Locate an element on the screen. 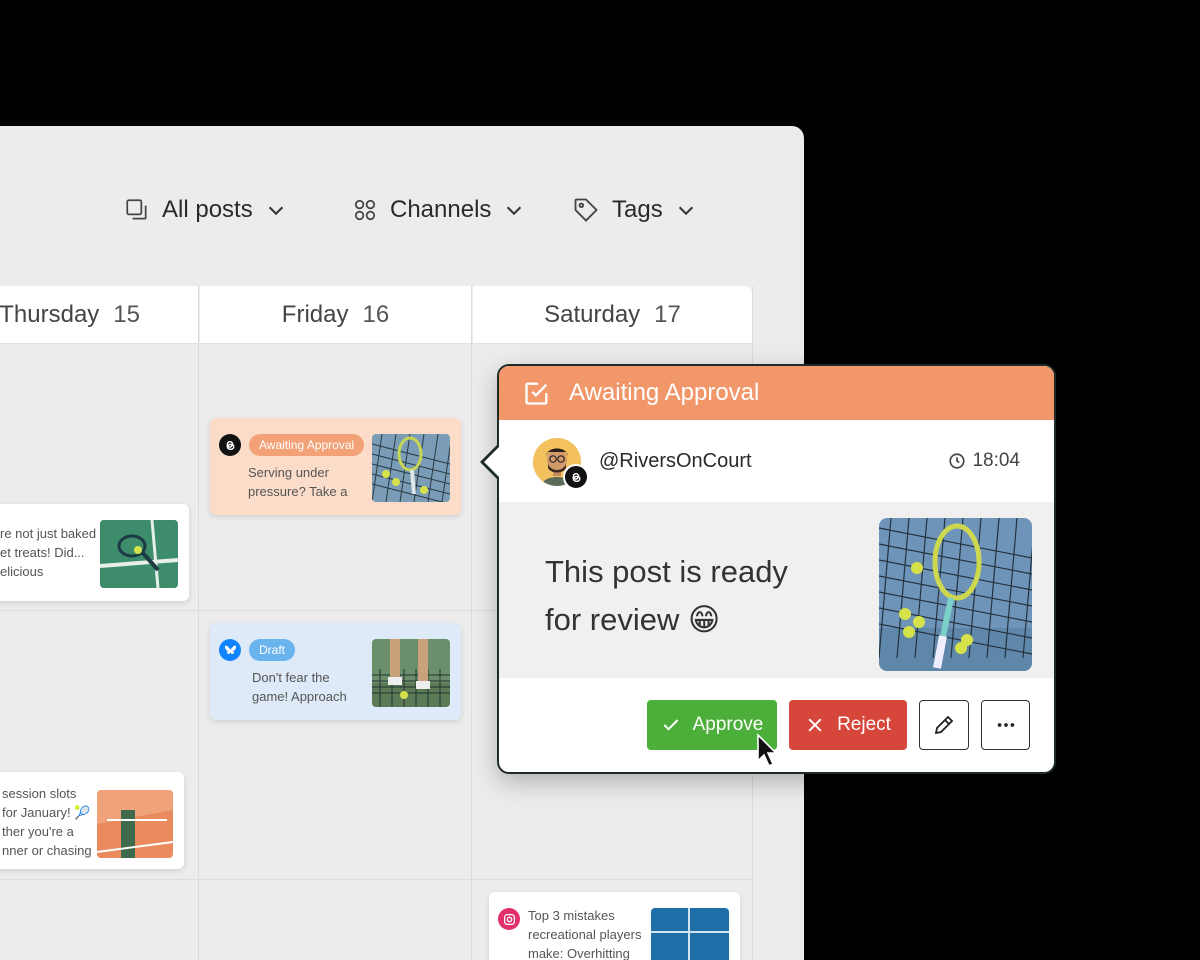  post-text-line: ther you're a is located at coordinates (38, 831).